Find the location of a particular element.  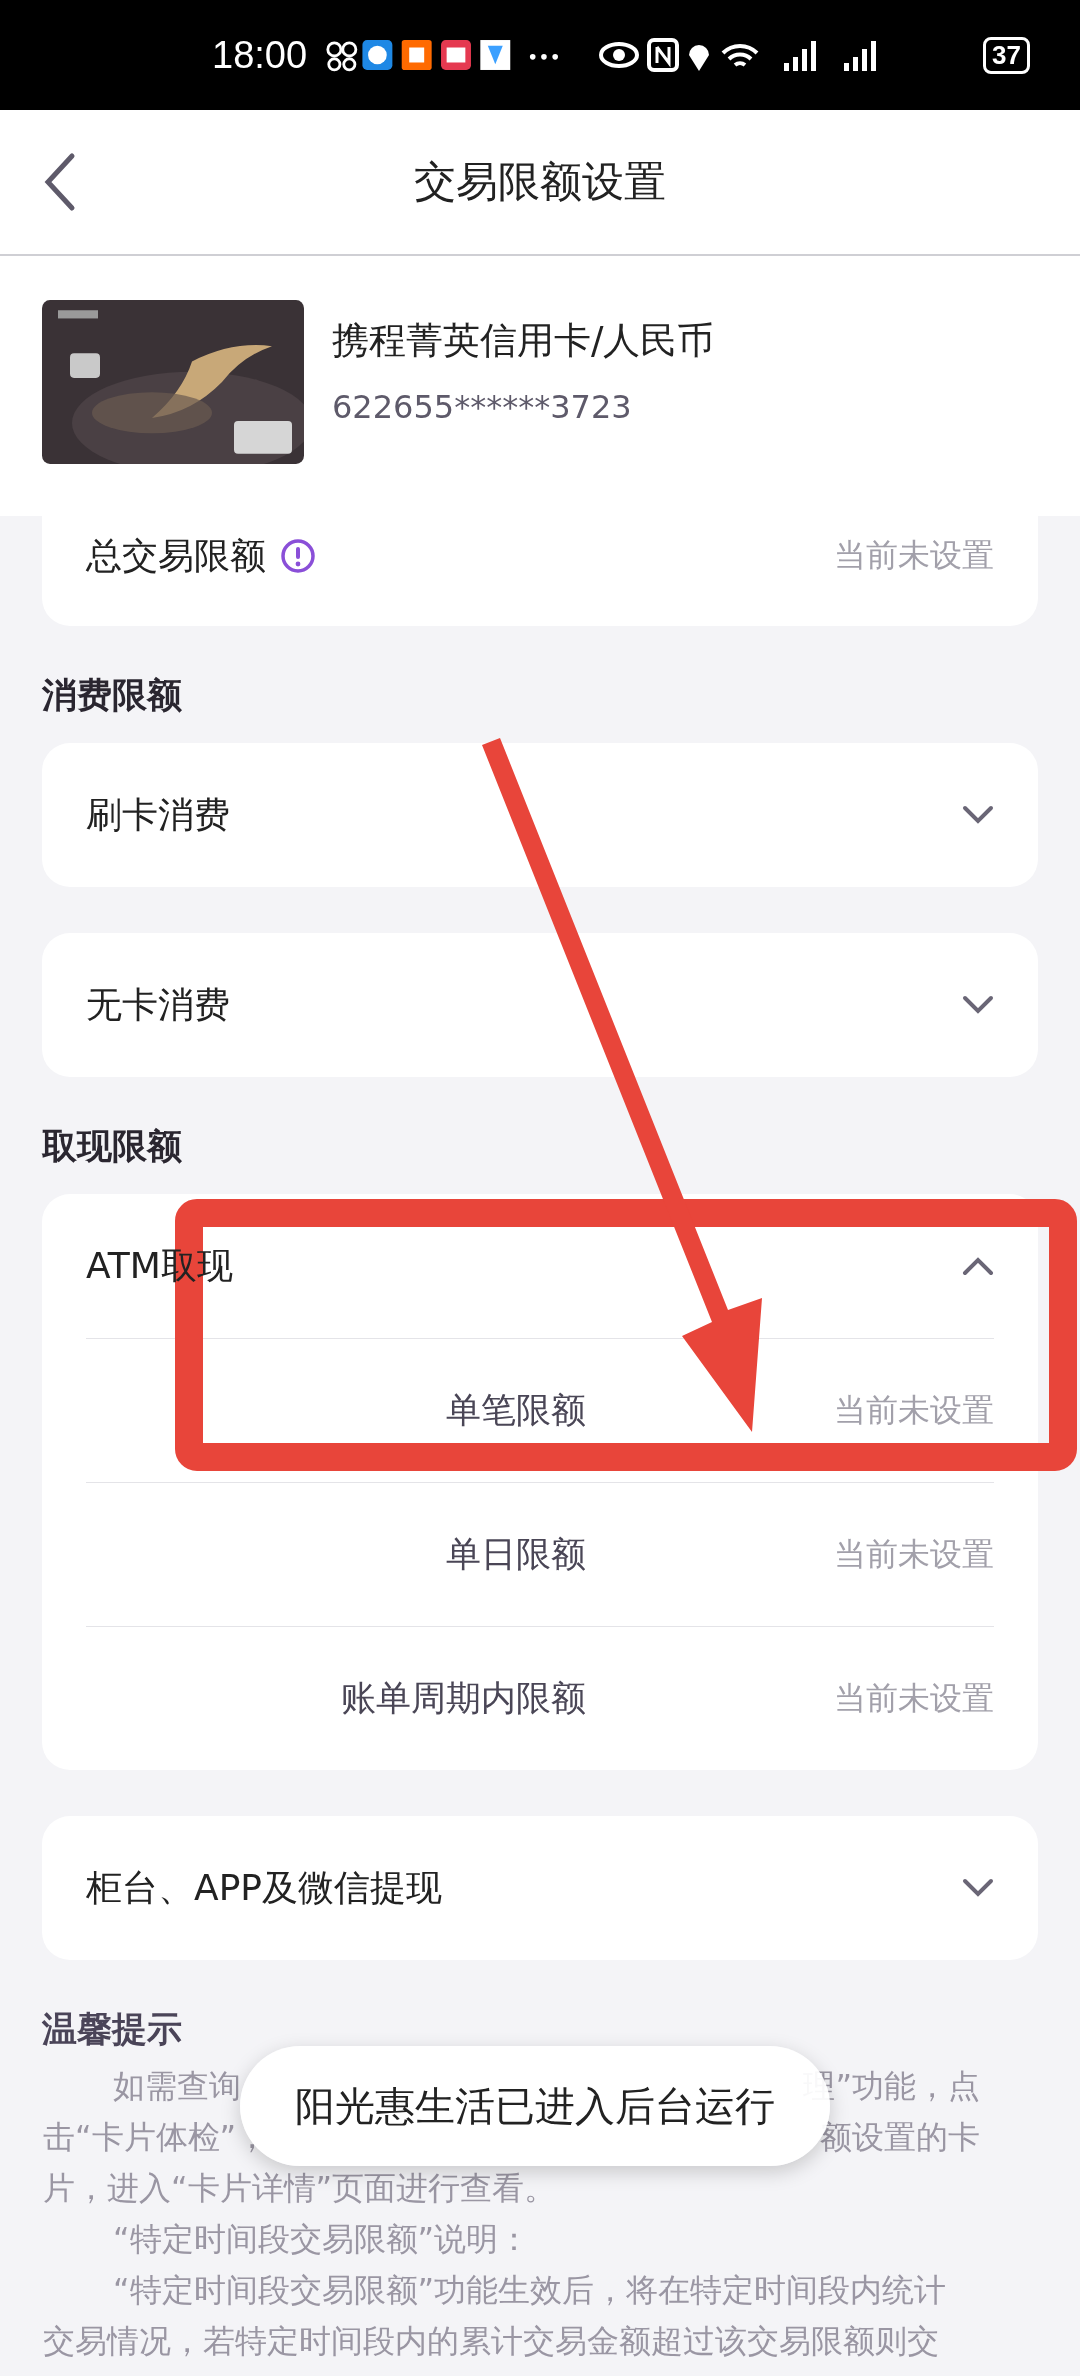

tips-text: 如需查询 is located at coordinates (177, 2086).